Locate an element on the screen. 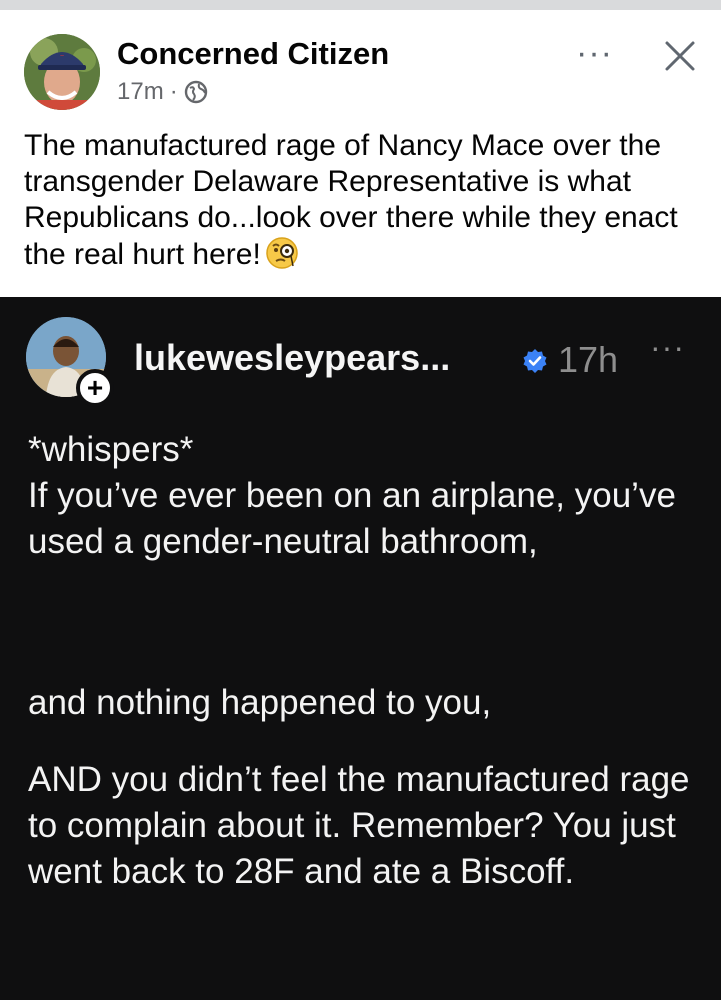 This screenshot has width=721, height=1000. author-avatar: ~ is located at coordinates (62, 72).